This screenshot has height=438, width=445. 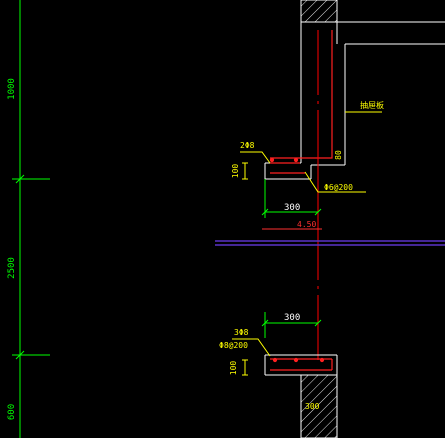 What do you see at coordinates (12, 412) in the screenshot?
I see `dimension-text-bottom: 600` at bounding box center [12, 412].